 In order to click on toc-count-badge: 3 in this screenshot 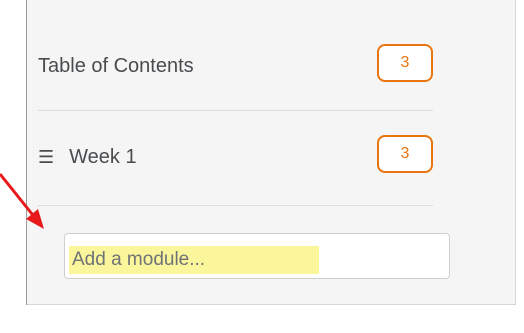, I will do `click(405, 63)`.